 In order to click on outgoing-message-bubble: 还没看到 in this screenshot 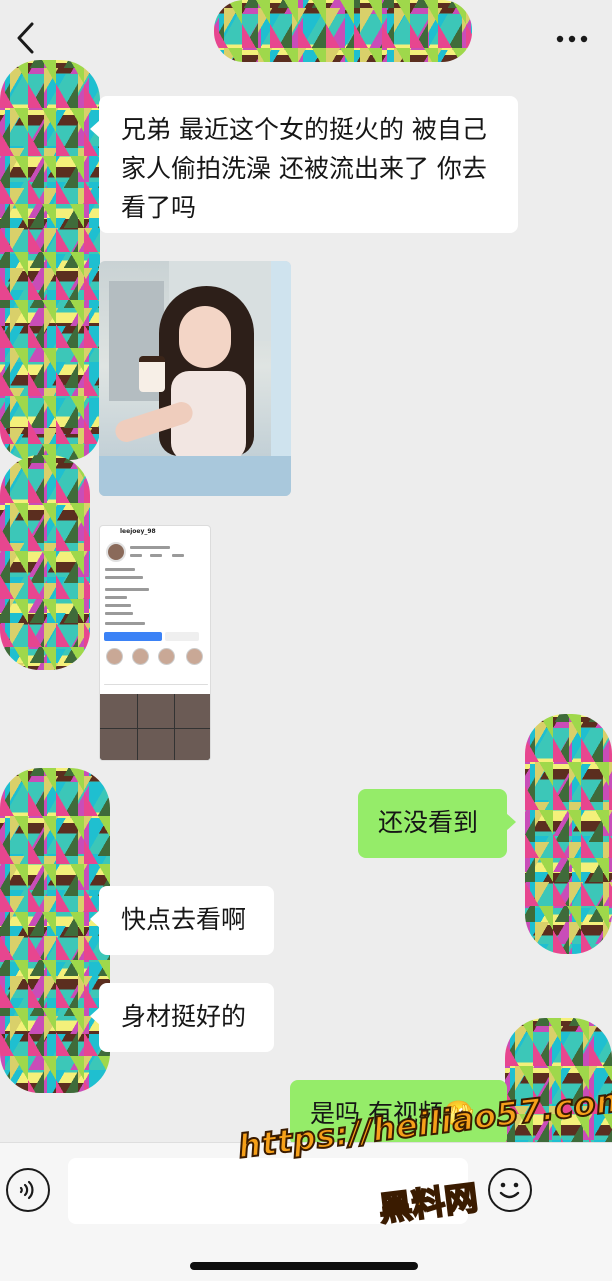, I will do `click(437, 823)`.